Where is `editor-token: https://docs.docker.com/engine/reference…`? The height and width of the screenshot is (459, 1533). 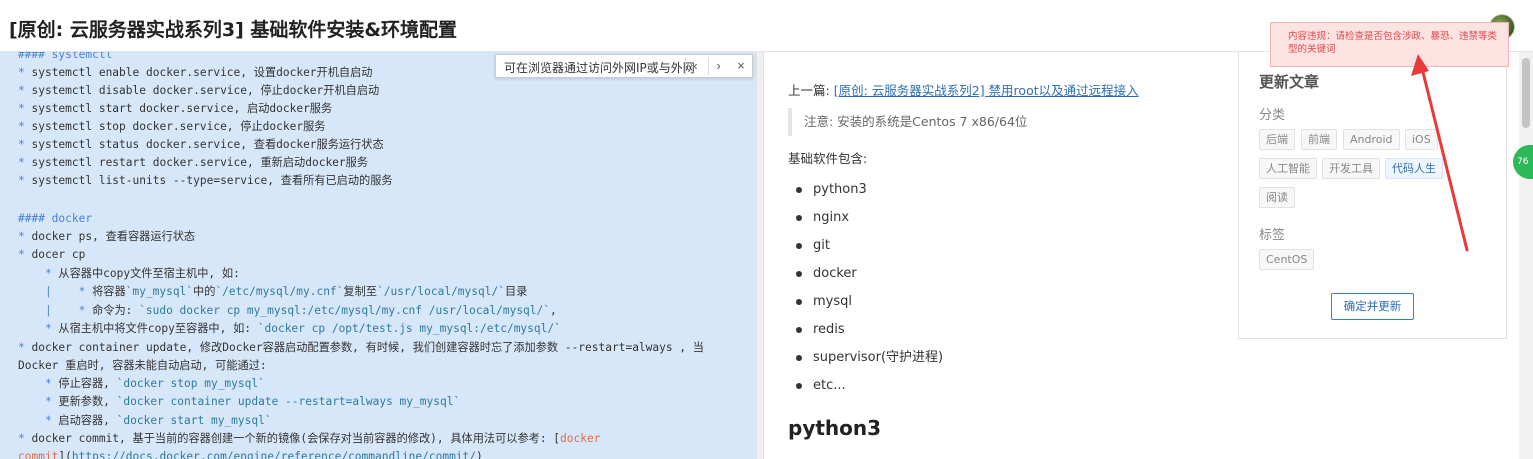 editor-token: https://docs.docker.com/engine/reference… is located at coordinates (274, 454).